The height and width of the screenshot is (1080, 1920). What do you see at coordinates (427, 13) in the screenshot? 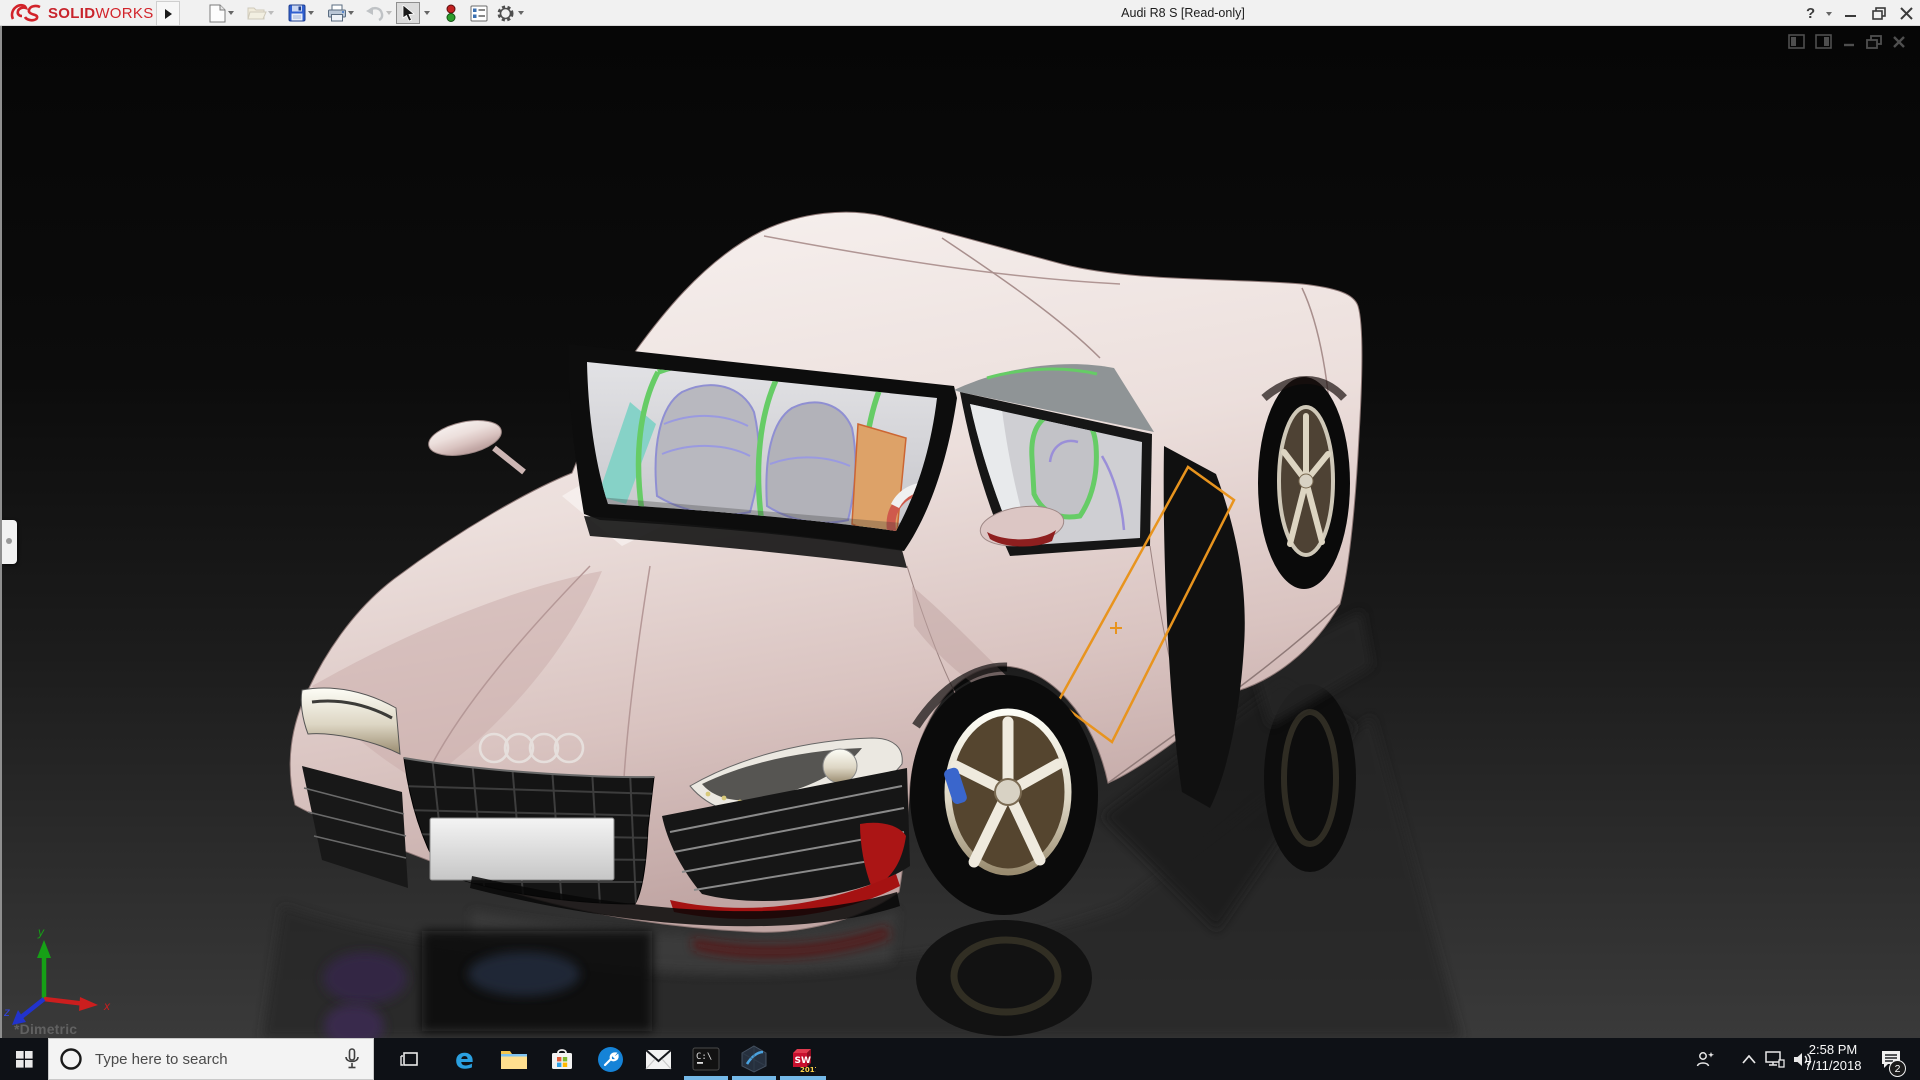
I see `select-tool-dropdown` at bounding box center [427, 13].